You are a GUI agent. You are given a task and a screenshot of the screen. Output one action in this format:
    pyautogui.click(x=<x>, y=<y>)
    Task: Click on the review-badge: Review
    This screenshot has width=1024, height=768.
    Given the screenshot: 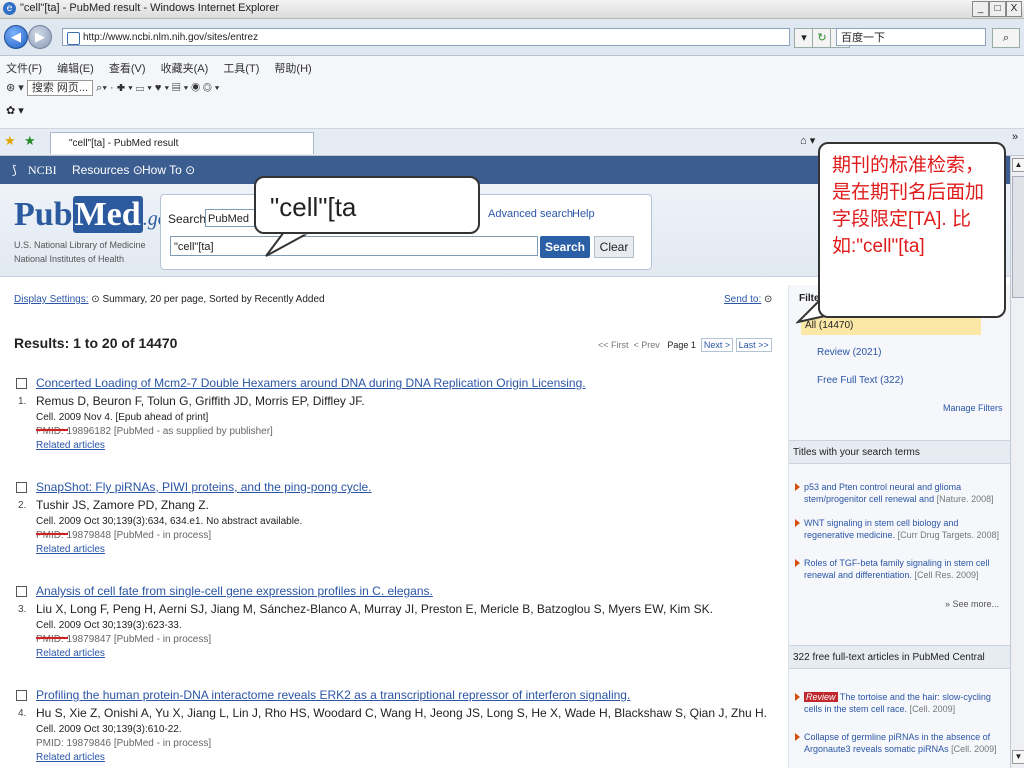 What is the action you would take?
    pyautogui.click(x=821, y=697)
    